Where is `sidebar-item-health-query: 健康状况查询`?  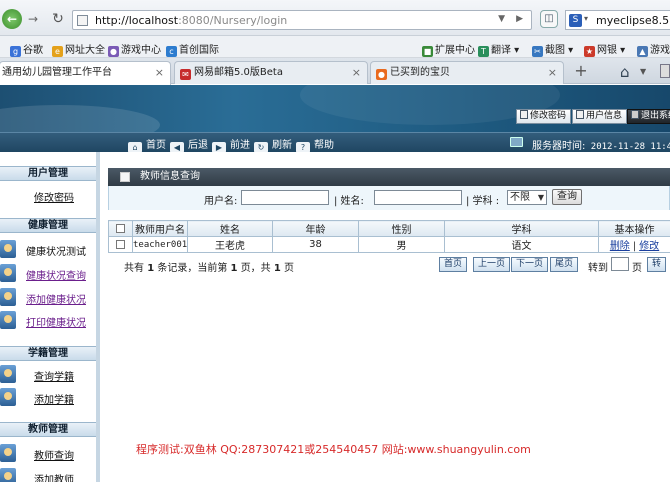
sidebar-item-health-query: 健康状况查询 is located at coordinates (48, 274).